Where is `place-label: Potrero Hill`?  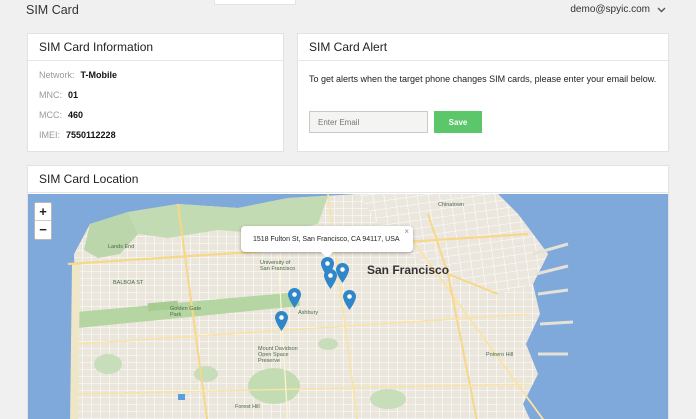
place-label: Potrero Hill is located at coordinates (500, 355).